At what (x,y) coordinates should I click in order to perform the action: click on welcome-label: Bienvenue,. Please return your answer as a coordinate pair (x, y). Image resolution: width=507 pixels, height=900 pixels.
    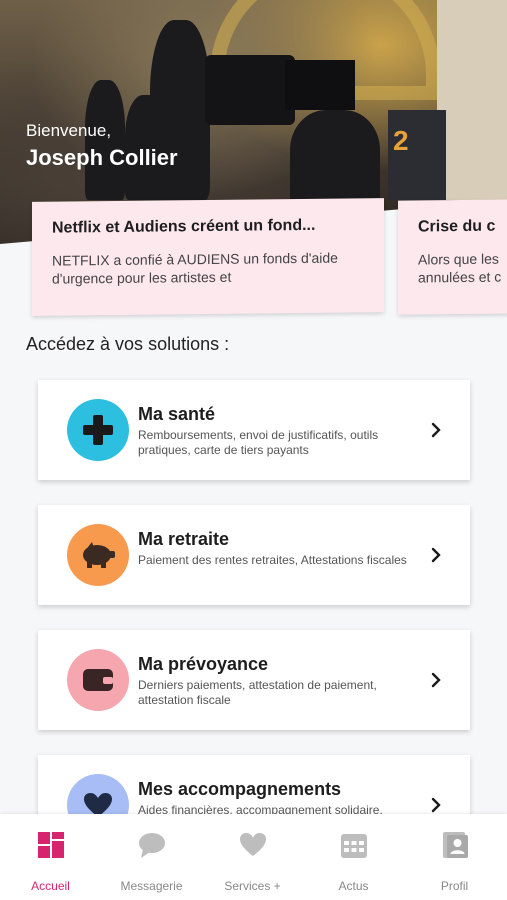
    Looking at the image, I should click on (69, 130).